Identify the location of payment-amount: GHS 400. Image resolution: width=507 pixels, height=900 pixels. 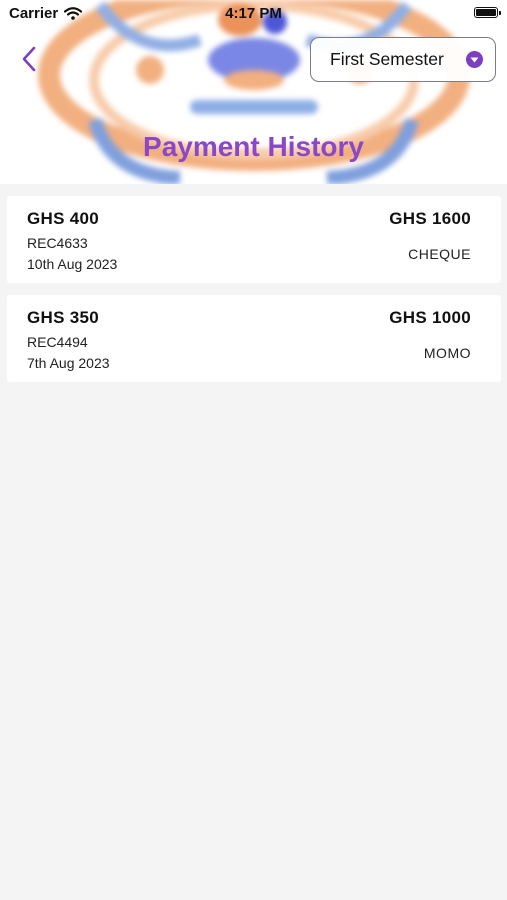
(63, 218).